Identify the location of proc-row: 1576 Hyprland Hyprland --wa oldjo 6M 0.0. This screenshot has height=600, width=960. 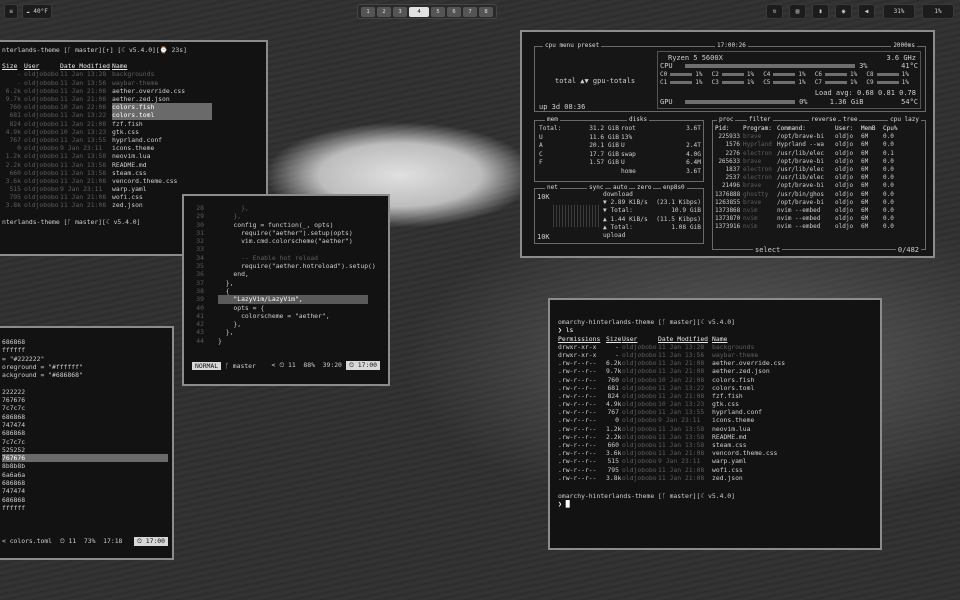
(819, 145).